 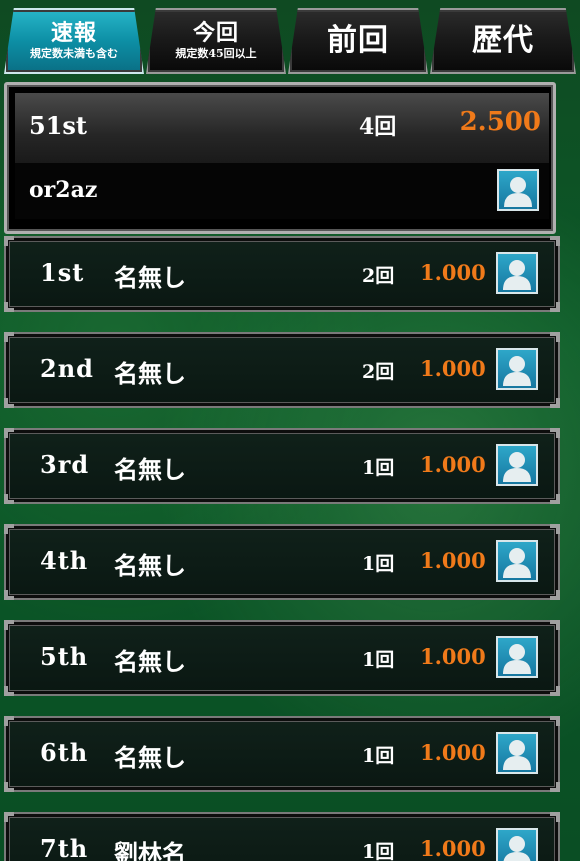 What do you see at coordinates (64, 752) in the screenshot?
I see `row-rank: 6th` at bounding box center [64, 752].